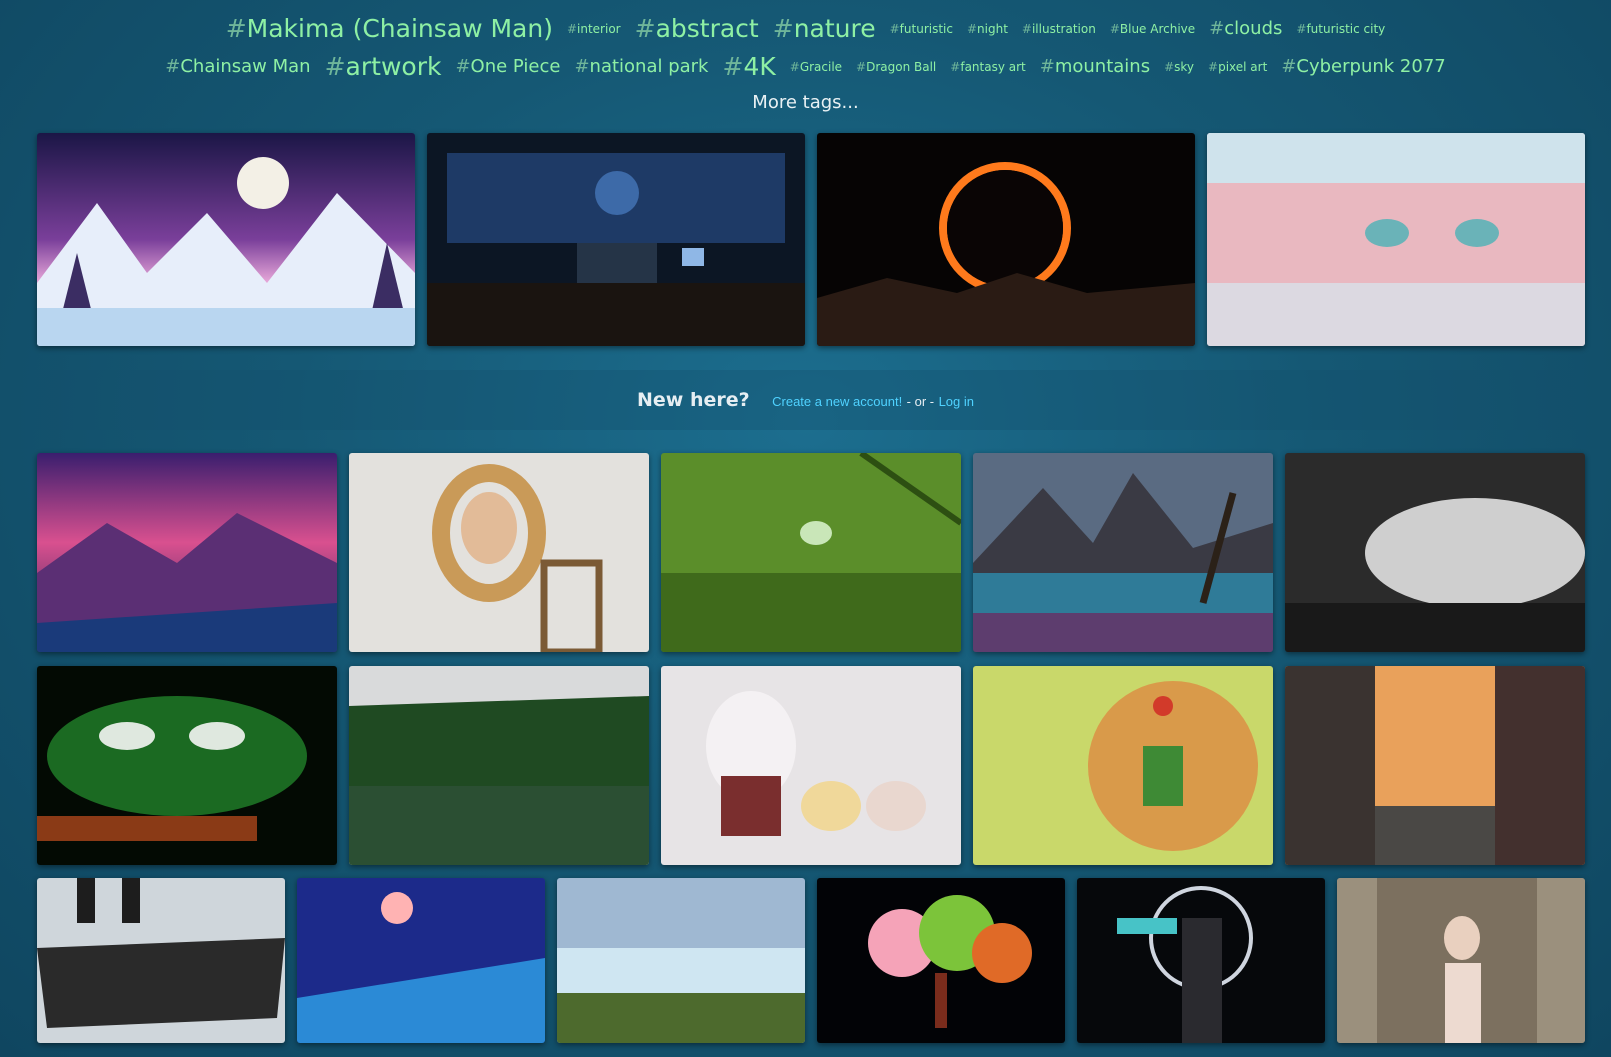 The image size is (1611, 1057). Describe the element at coordinates (707, 28) in the screenshot. I see `tag-label: abstract` at that location.